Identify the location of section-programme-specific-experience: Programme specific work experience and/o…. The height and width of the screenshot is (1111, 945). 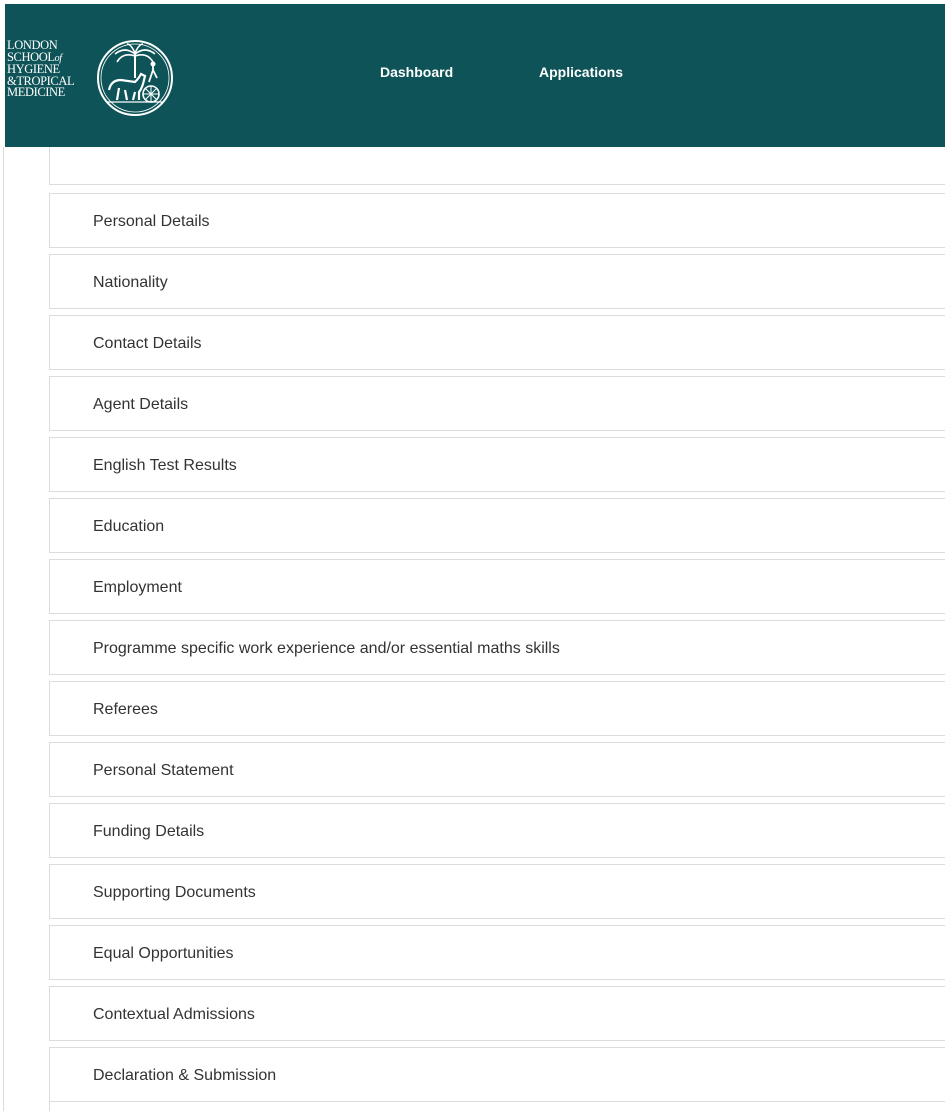
(497, 647).